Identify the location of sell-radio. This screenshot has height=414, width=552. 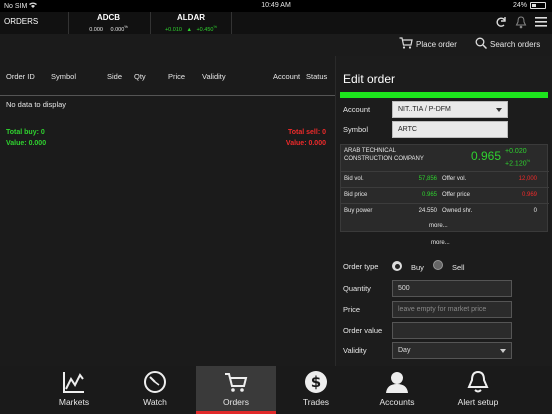
(438, 265).